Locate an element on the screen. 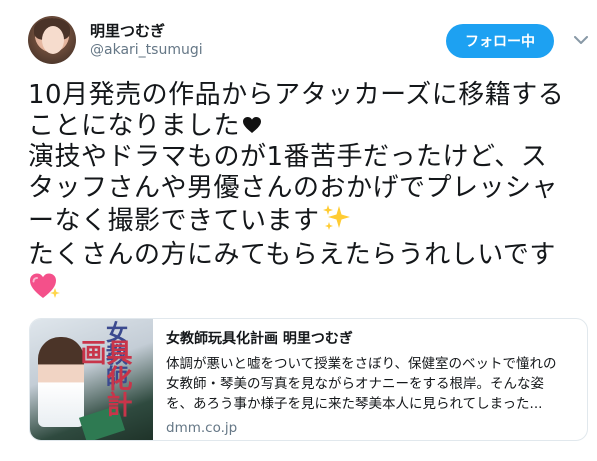 The width and height of the screenshot is (597, 461). thumbnail-title-2: 具化計画 is located at coordinates (104, 378).